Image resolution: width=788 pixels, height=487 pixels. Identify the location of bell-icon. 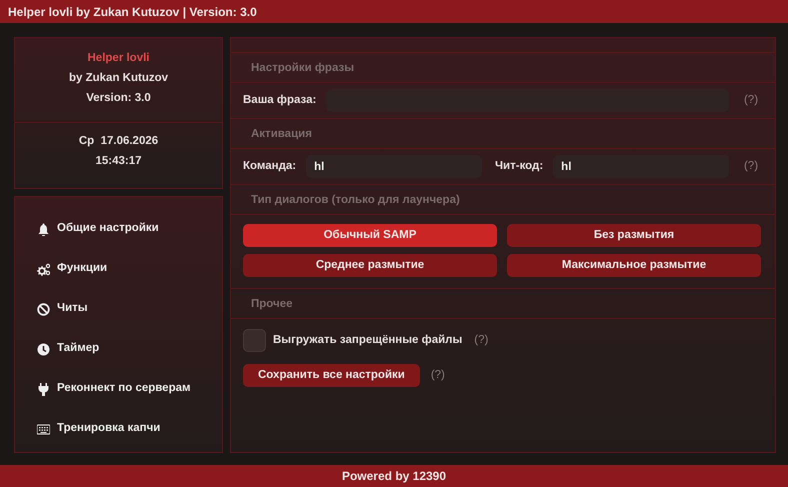
(43, 229).